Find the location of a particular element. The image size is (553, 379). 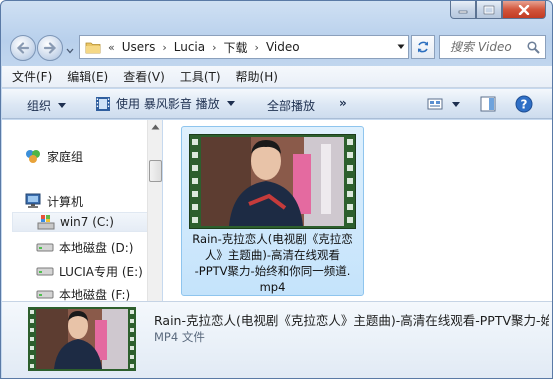

preview-pane-icon is located at coordinates (488, 104).